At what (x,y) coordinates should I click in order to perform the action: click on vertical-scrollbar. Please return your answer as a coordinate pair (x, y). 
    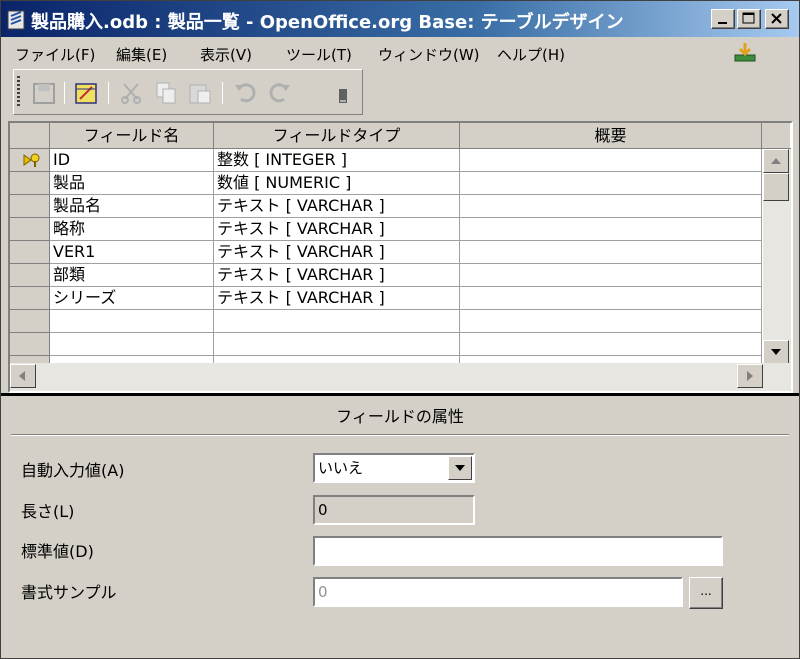
    Looking at the image, I should click on (777, 256).